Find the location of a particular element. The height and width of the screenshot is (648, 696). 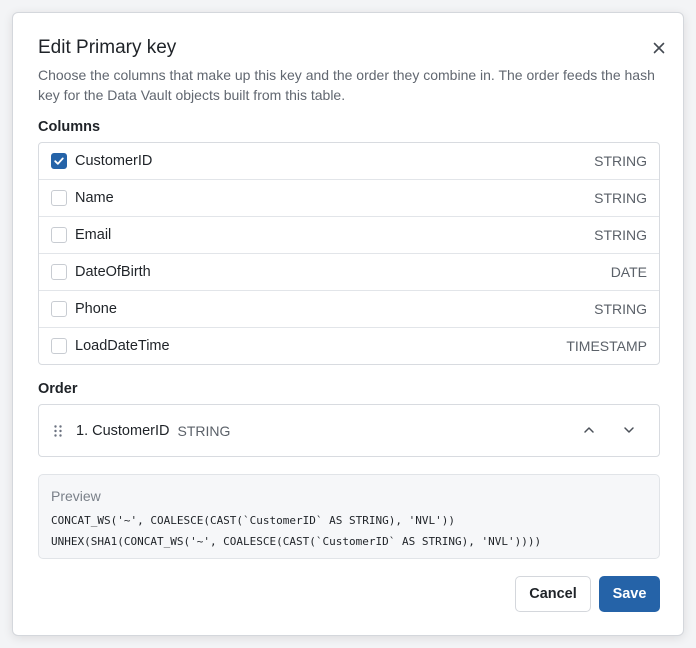

chevron-up-icon is located at coordinates (589, 430).